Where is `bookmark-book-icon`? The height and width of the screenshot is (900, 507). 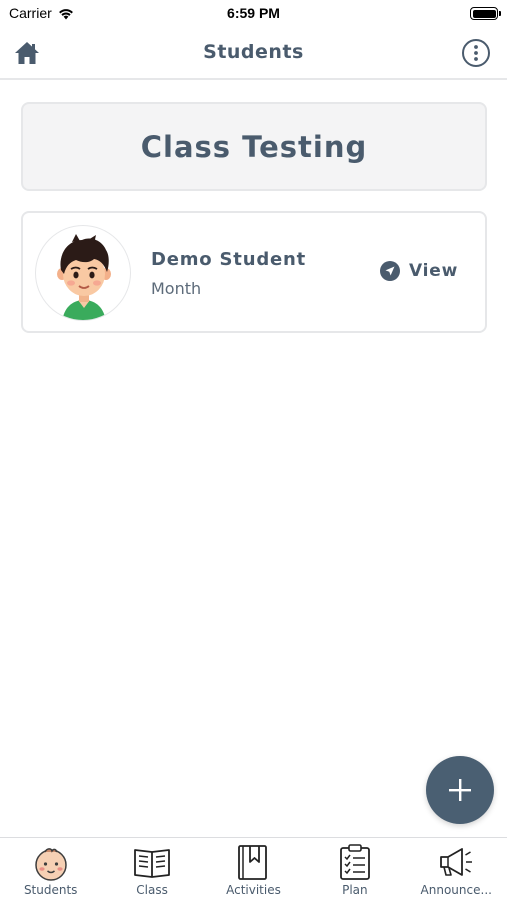 bookmark-book-icon is located at coordinates (253, 862).